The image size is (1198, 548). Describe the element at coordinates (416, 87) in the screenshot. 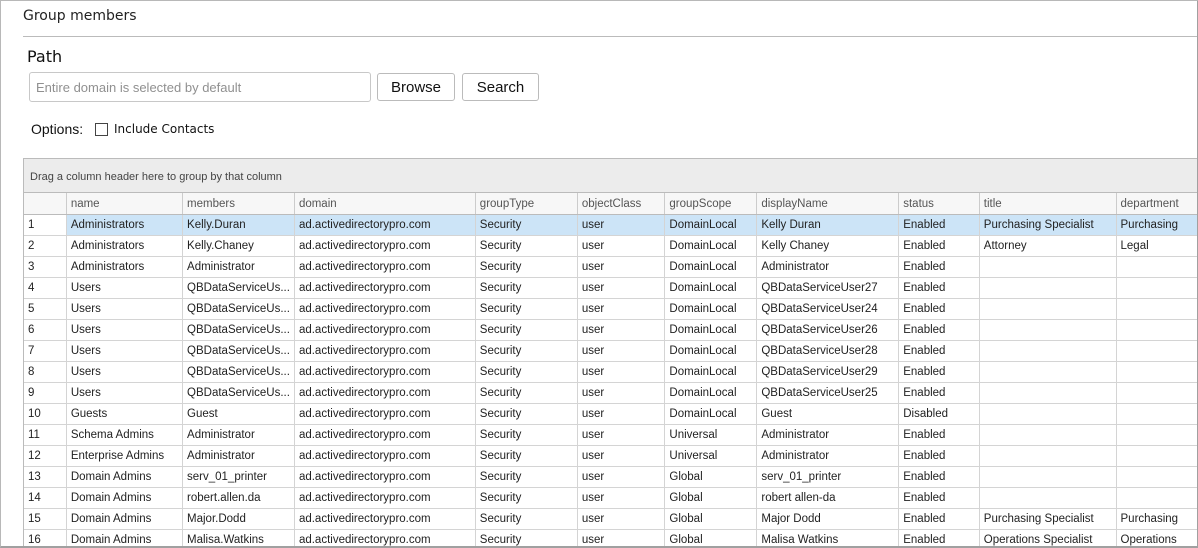

I see `browse-button: Browse` at that location.